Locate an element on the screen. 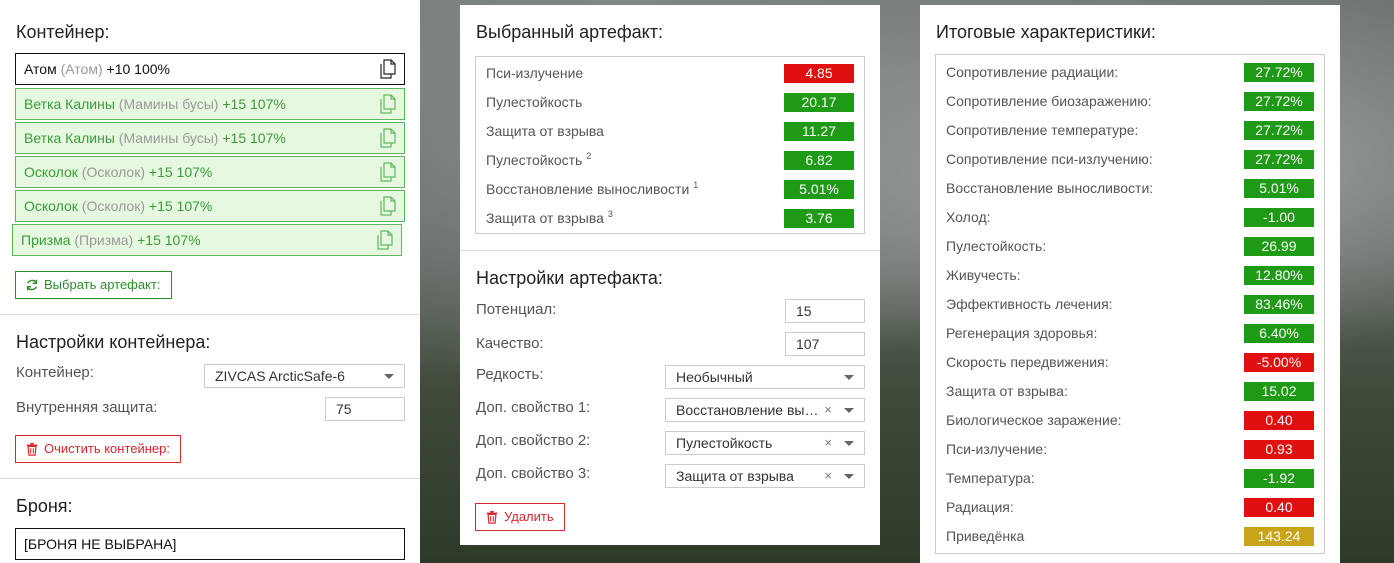  extra3-select: Защита от взрыва × is located at coordinates (765, 476).